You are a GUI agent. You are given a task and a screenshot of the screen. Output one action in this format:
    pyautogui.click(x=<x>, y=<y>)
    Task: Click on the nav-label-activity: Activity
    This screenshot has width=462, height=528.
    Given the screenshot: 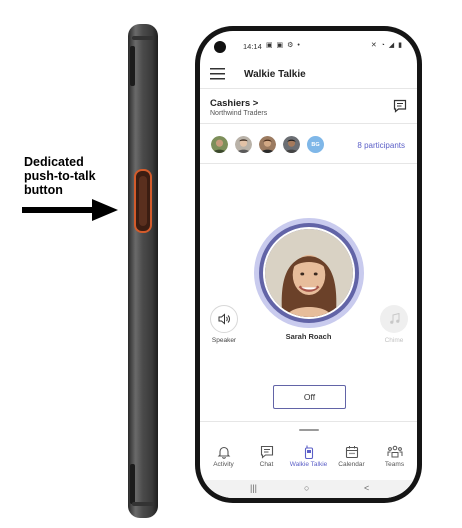 What is the action you would take?
    pyautogui.click(x=223, y=464)
    